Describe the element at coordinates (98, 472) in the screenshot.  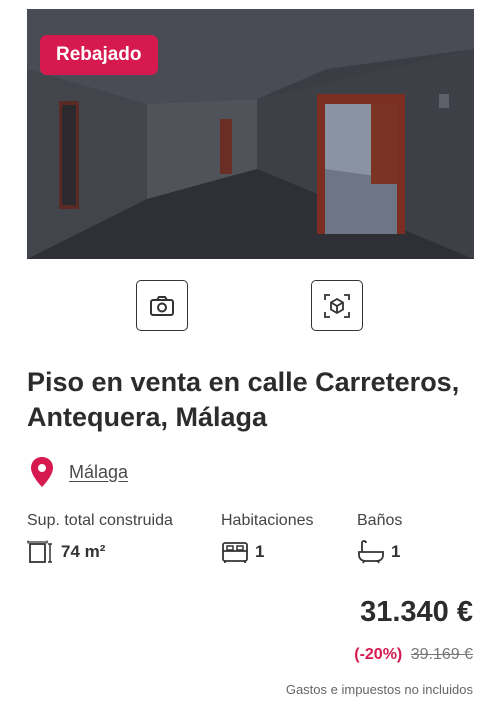
I see `location-link: Málaga` at that location.